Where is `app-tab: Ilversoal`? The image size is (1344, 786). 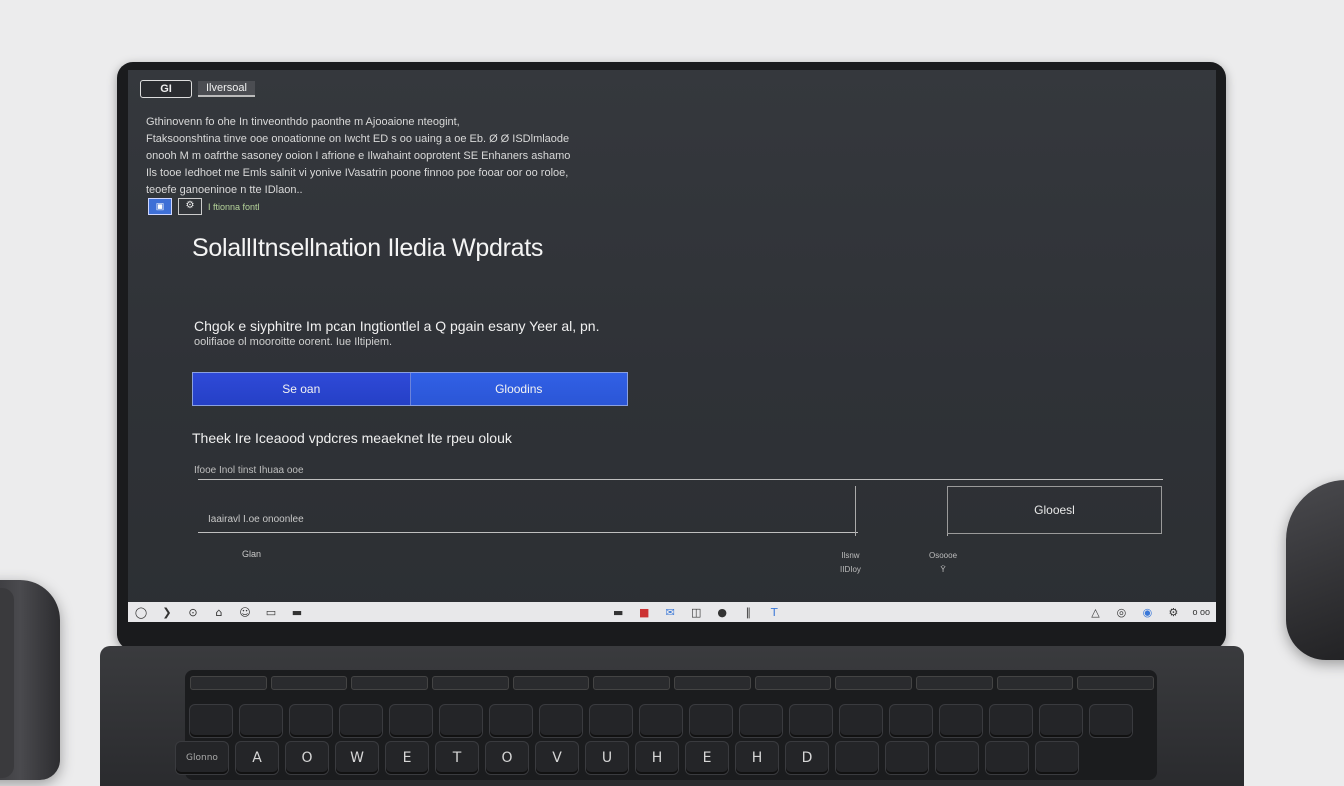
app-tab: Ilversoal is located at coordinates (226, 89).